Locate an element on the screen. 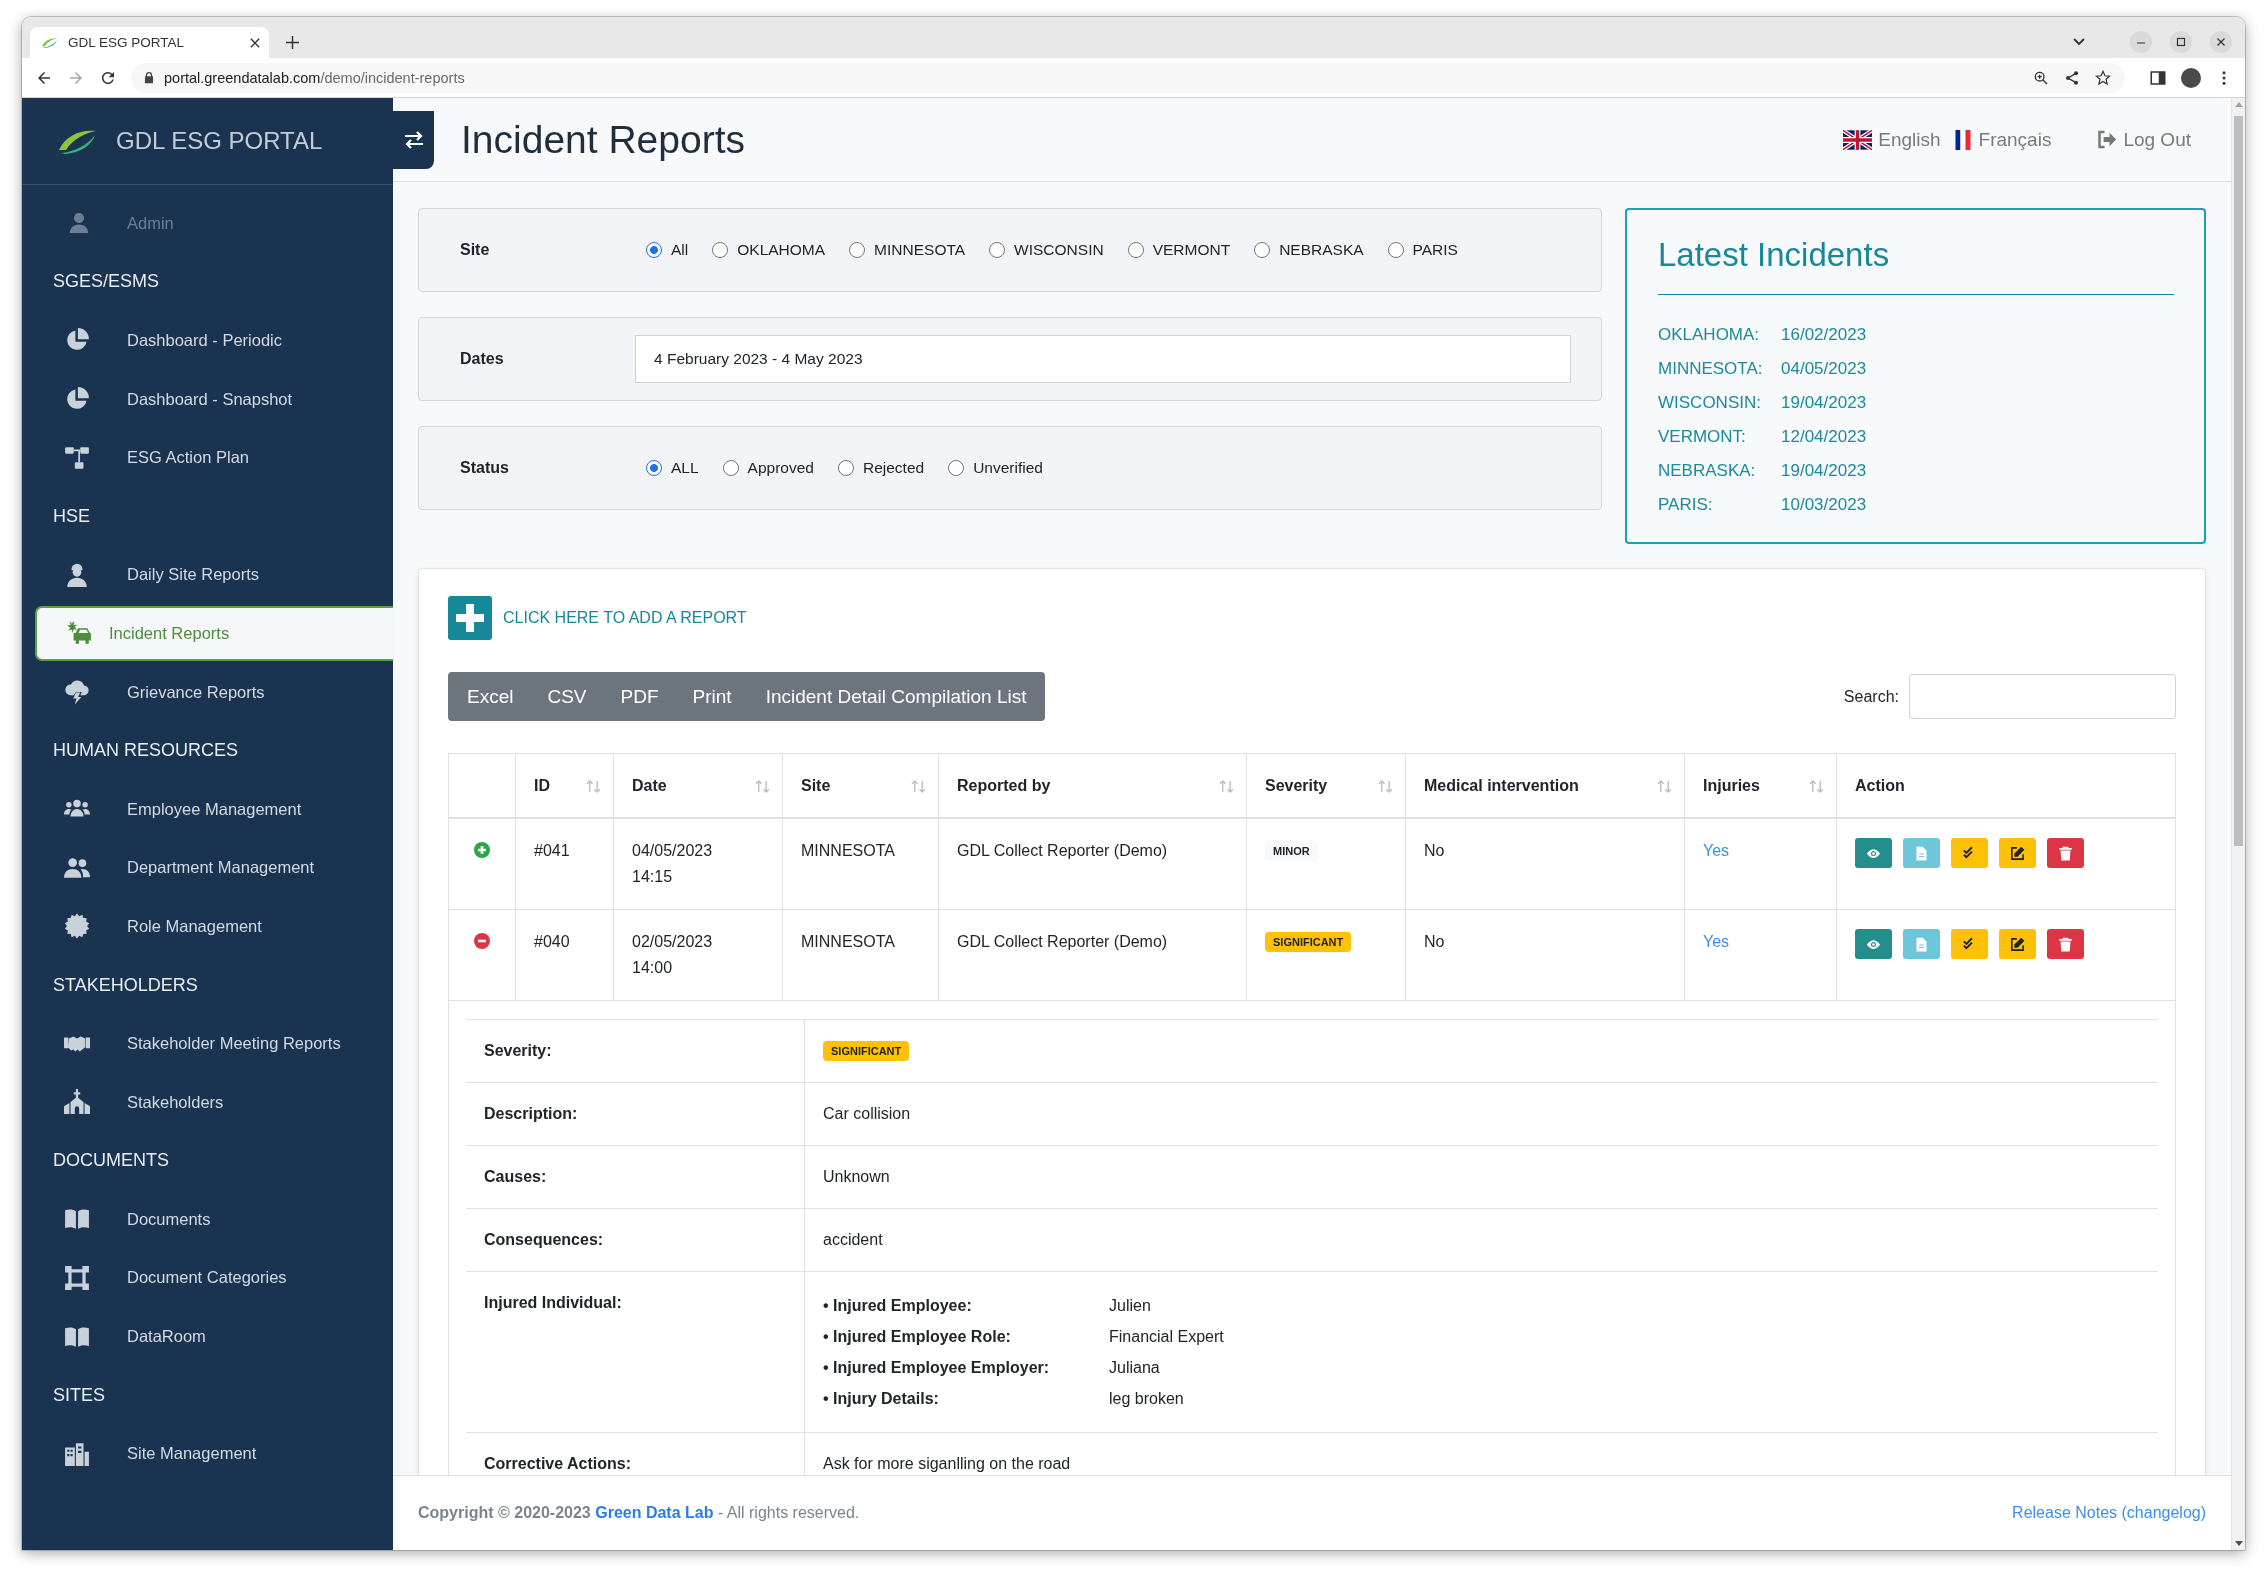 Image resolution: width=2267 pixels, height=1575 pixels. scrollbar is located at coordinates (2238, 824).